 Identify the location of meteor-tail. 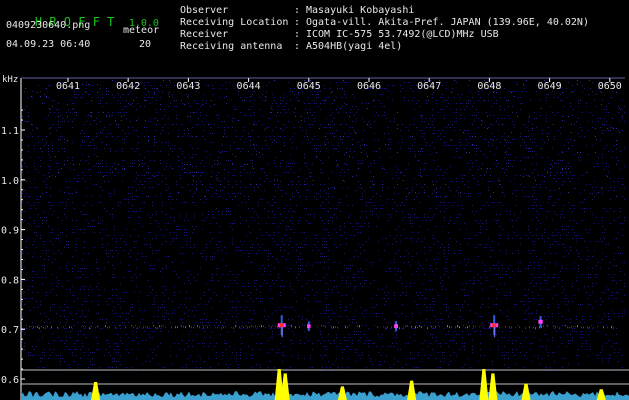
(282, 332).